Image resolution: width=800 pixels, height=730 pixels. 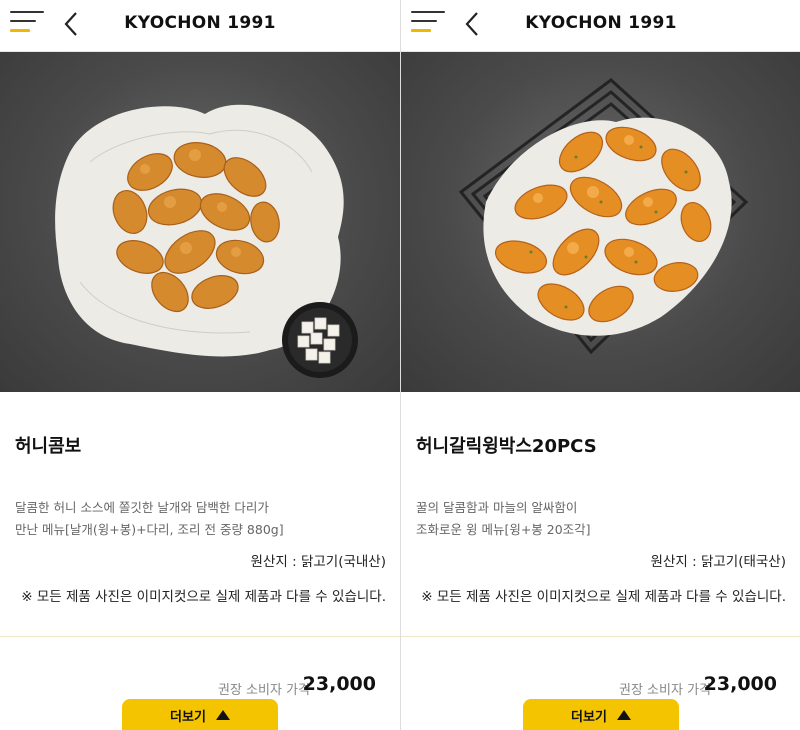 What do you see at coordinates (506, 446) in the screenshot?
I see `product-name: 허니갈릭윙박스20PCS` at bounding box center [506, 446].